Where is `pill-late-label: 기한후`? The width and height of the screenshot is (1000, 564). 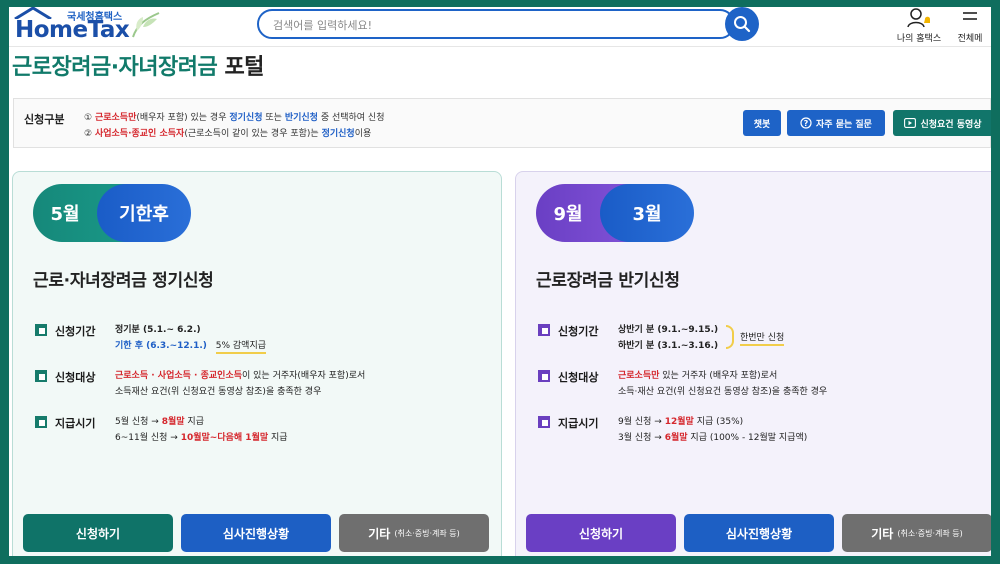
pill-late-label: 기한후 is located at coordinates (144, 213).